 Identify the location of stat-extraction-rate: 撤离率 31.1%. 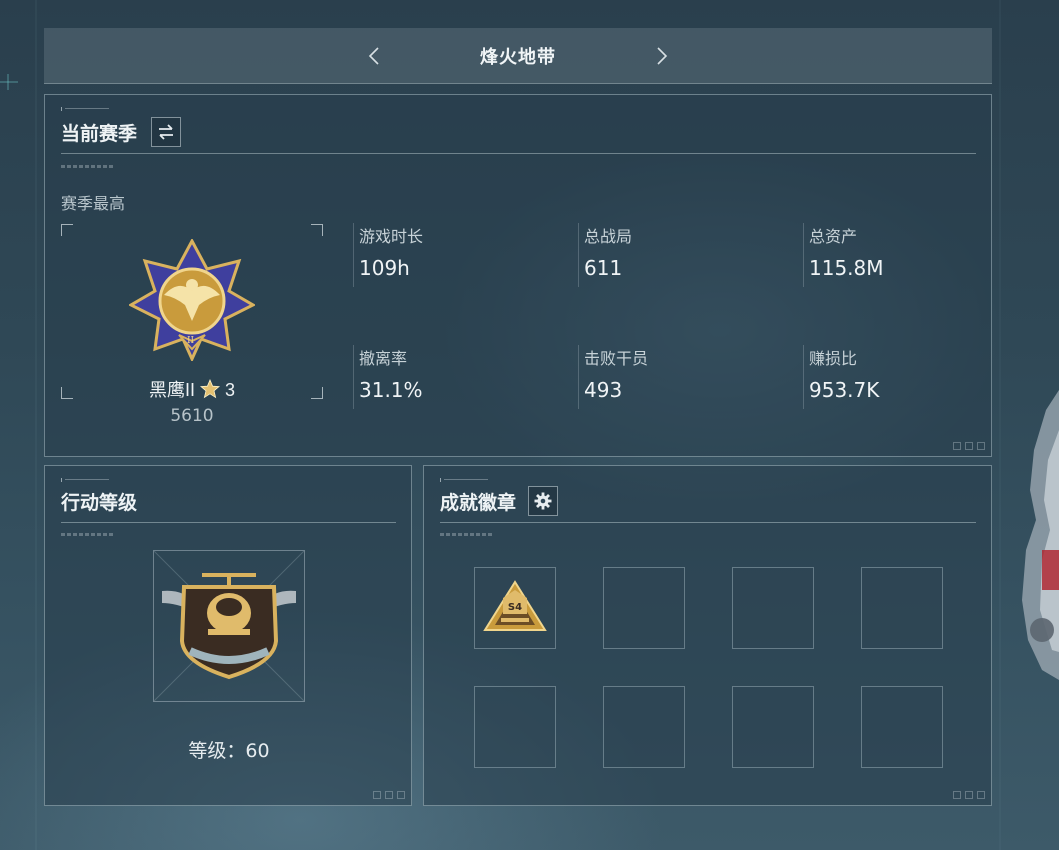
(388, 377).